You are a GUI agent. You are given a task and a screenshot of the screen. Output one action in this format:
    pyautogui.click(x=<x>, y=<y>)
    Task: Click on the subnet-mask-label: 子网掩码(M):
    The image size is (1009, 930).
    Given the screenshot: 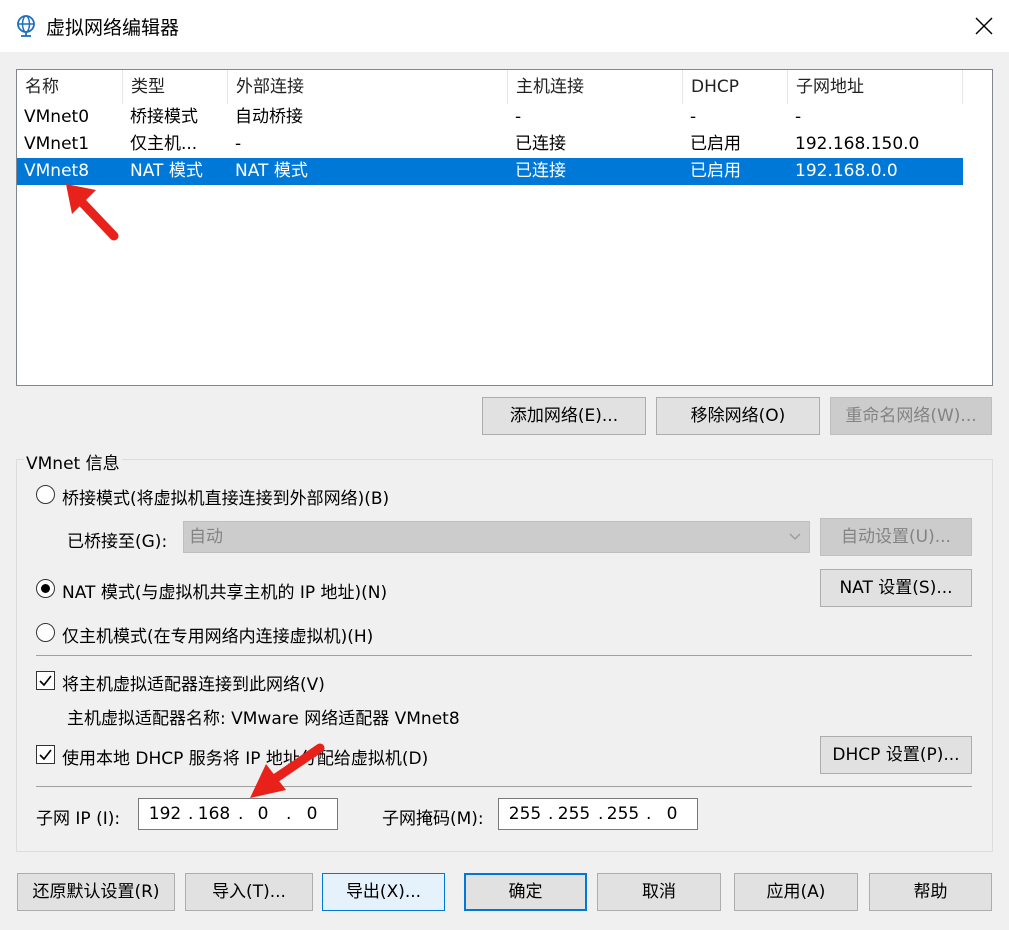 What is the action you would take?
    pyautogui.click(x=433, y=819)
    